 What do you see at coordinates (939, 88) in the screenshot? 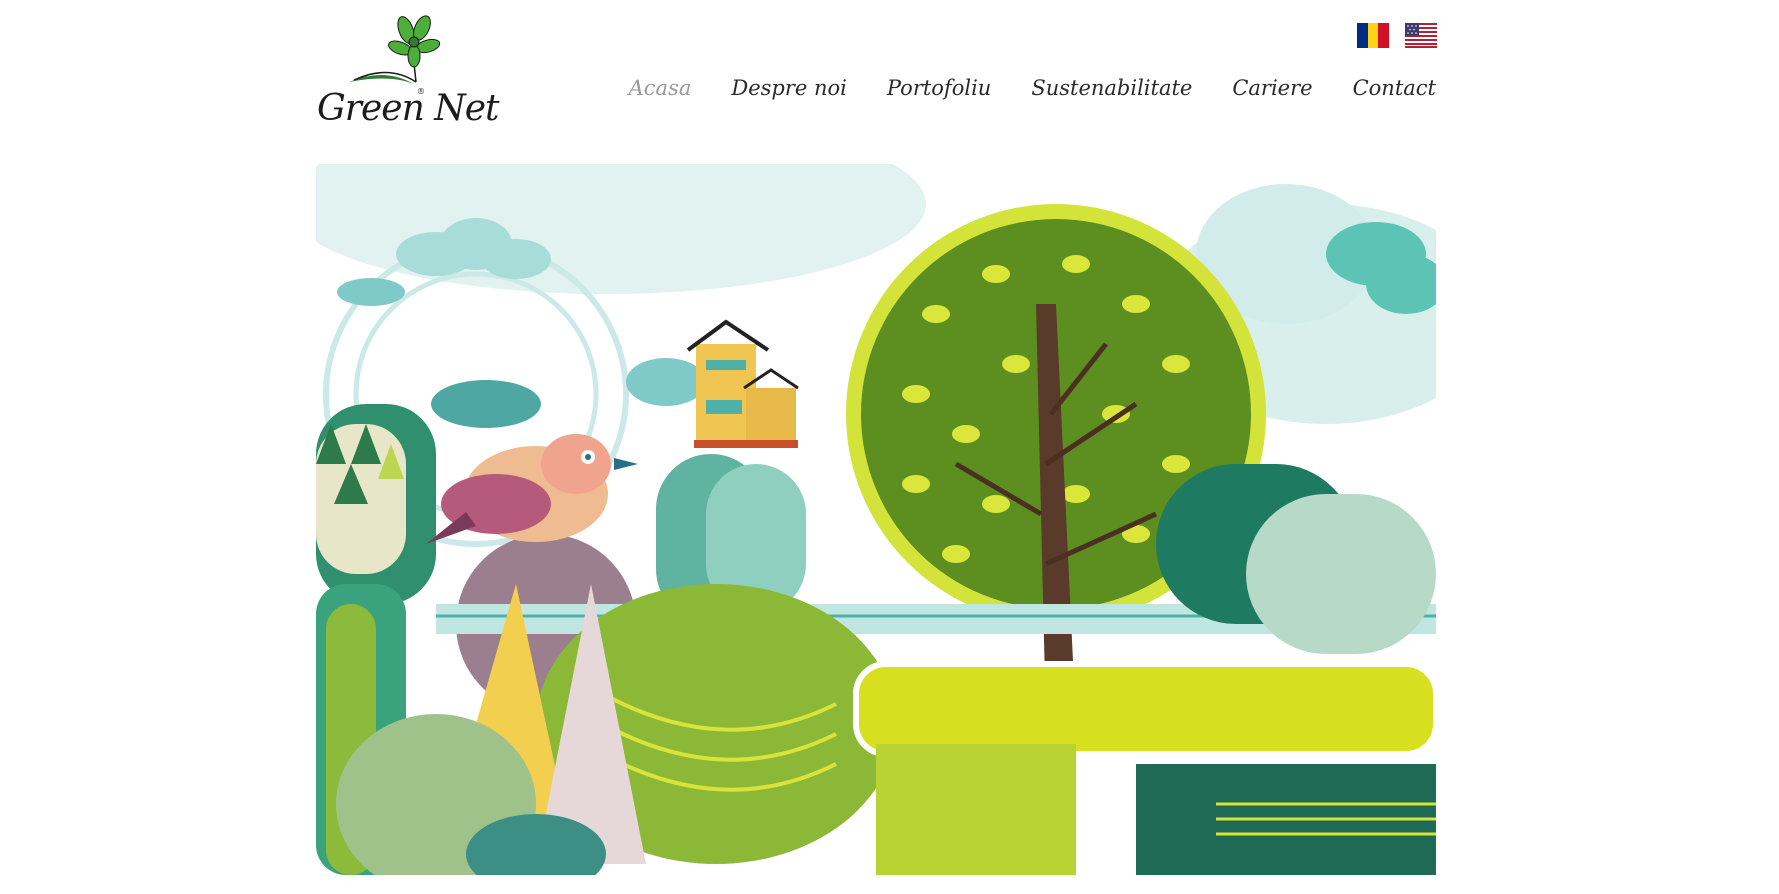
I see `nav-item-portofoliu: Portofoliu` at bounding box center [939, 88].